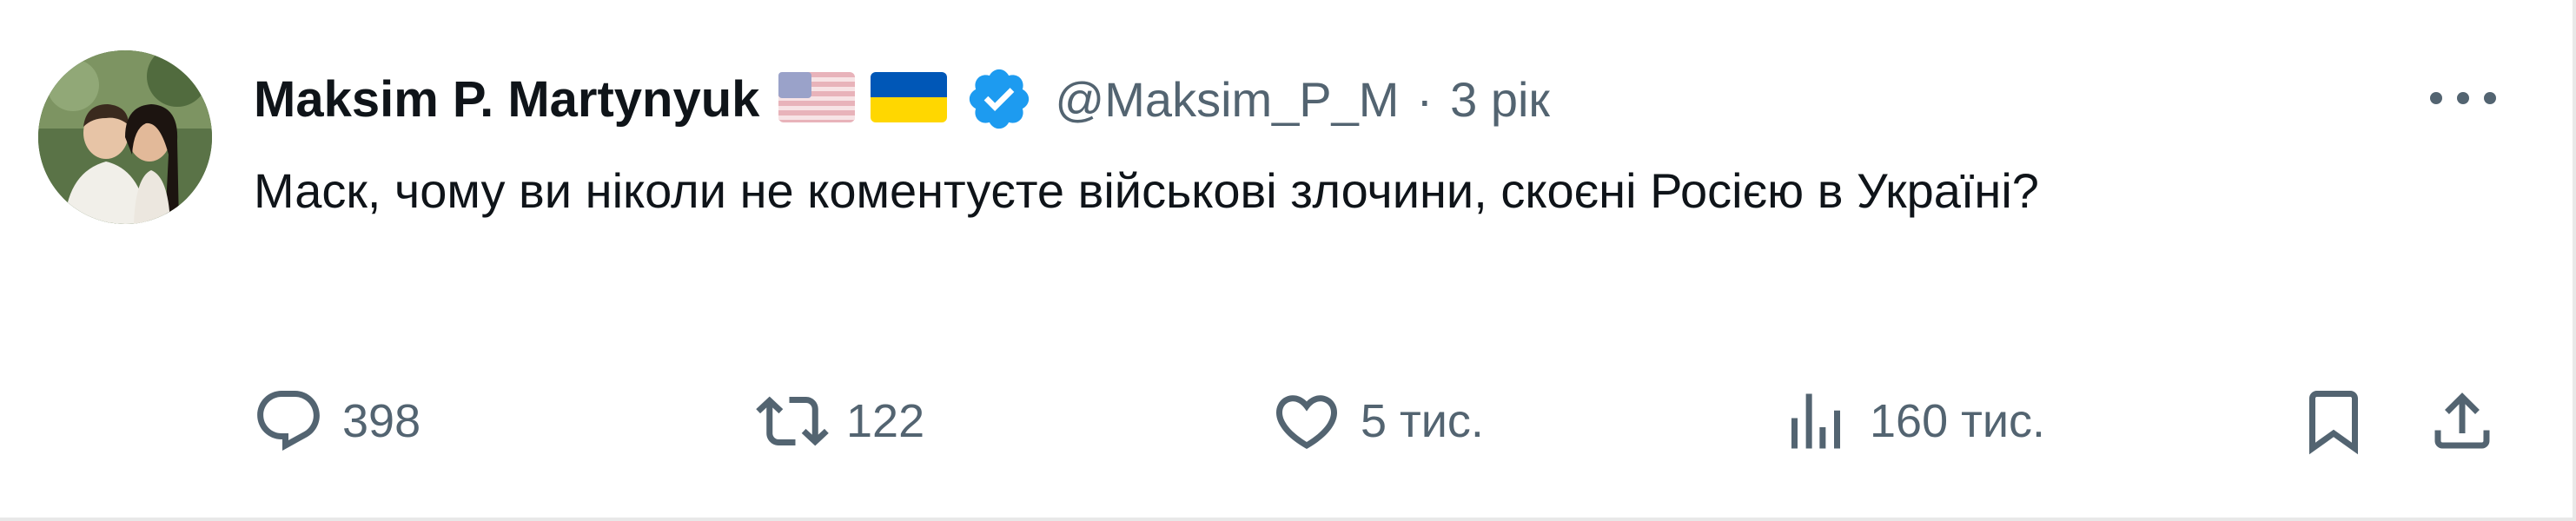  I want to click on us-flag-icon, so click(817, 99).